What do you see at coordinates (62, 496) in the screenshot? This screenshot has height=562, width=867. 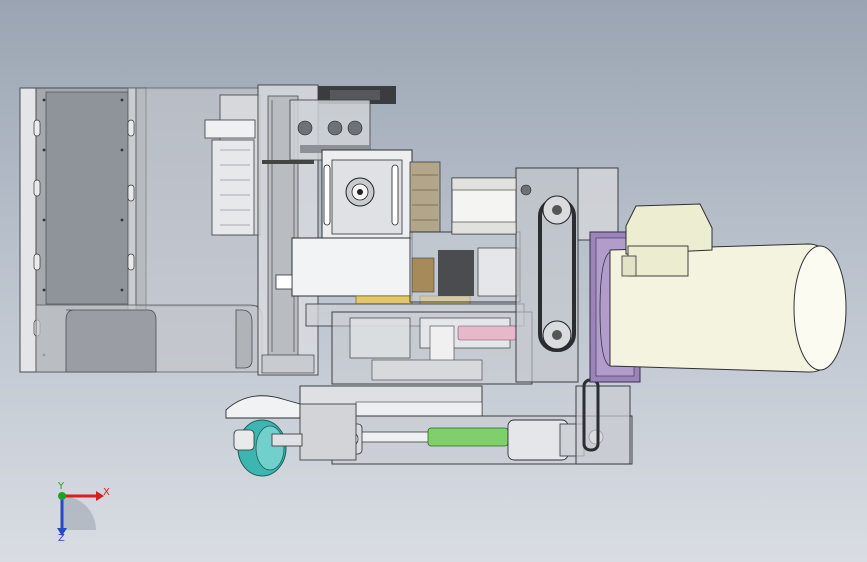 I see `triad-y-axis` at bounding box center [62, 496].